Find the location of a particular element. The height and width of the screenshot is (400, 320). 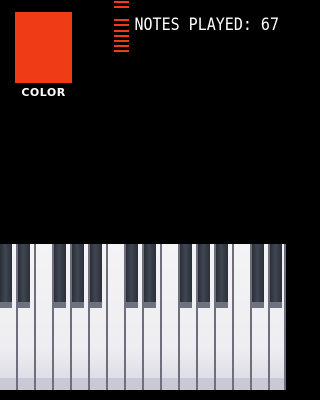

level-meter is located at coordinates (121, 26).